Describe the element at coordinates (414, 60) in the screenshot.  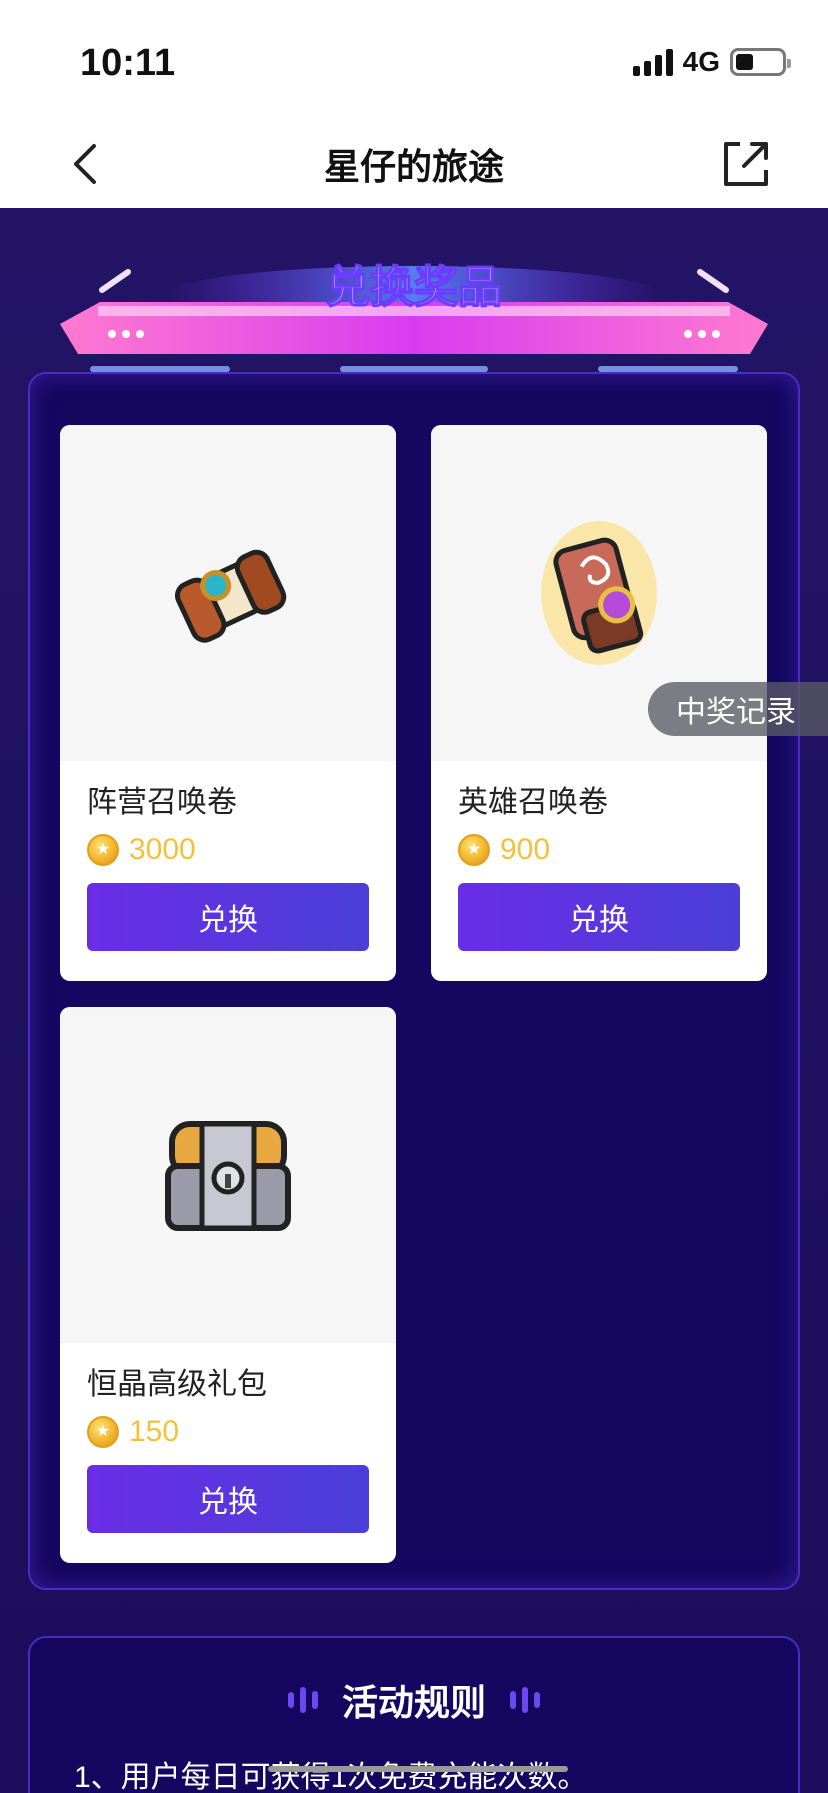
I see `status-bar: 10:11 4G` at that location.